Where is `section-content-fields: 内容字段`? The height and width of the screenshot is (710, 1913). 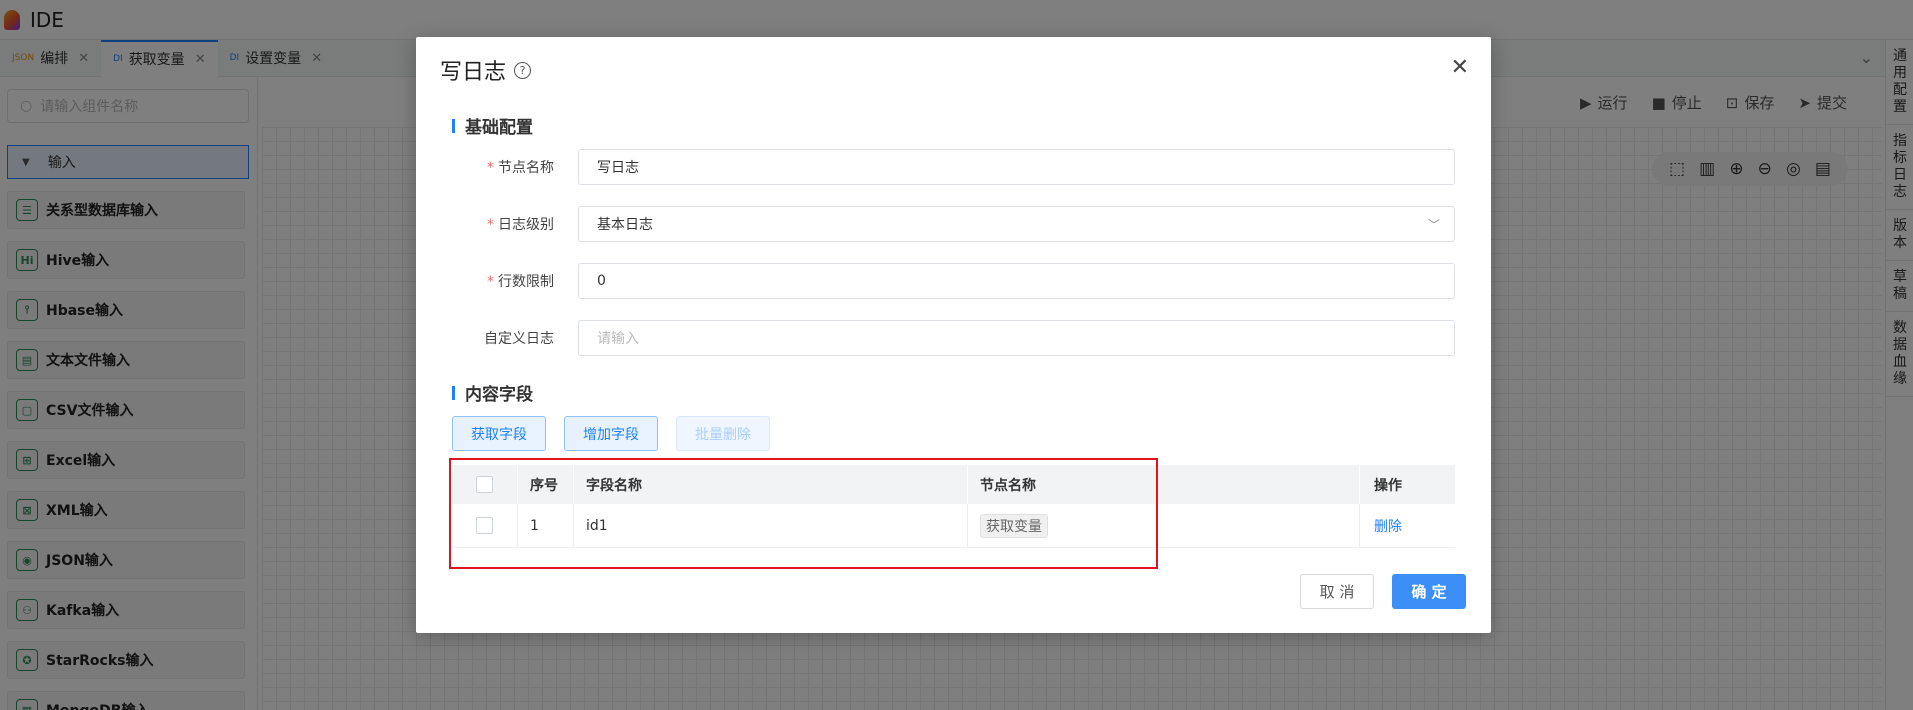 section-content-fields: 内容字段 is located at coordinates (492, 392).